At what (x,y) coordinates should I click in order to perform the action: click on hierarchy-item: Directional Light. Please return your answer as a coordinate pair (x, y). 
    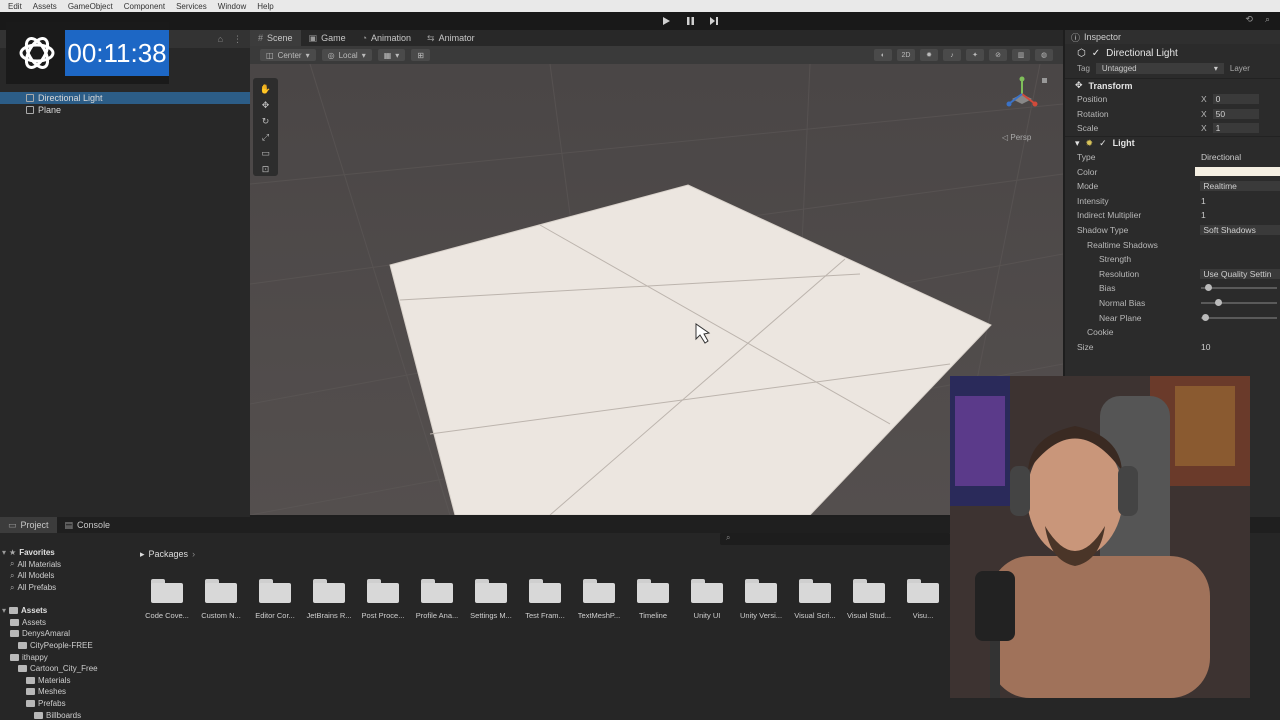
    Looking at the image, I should click on (125, 98).